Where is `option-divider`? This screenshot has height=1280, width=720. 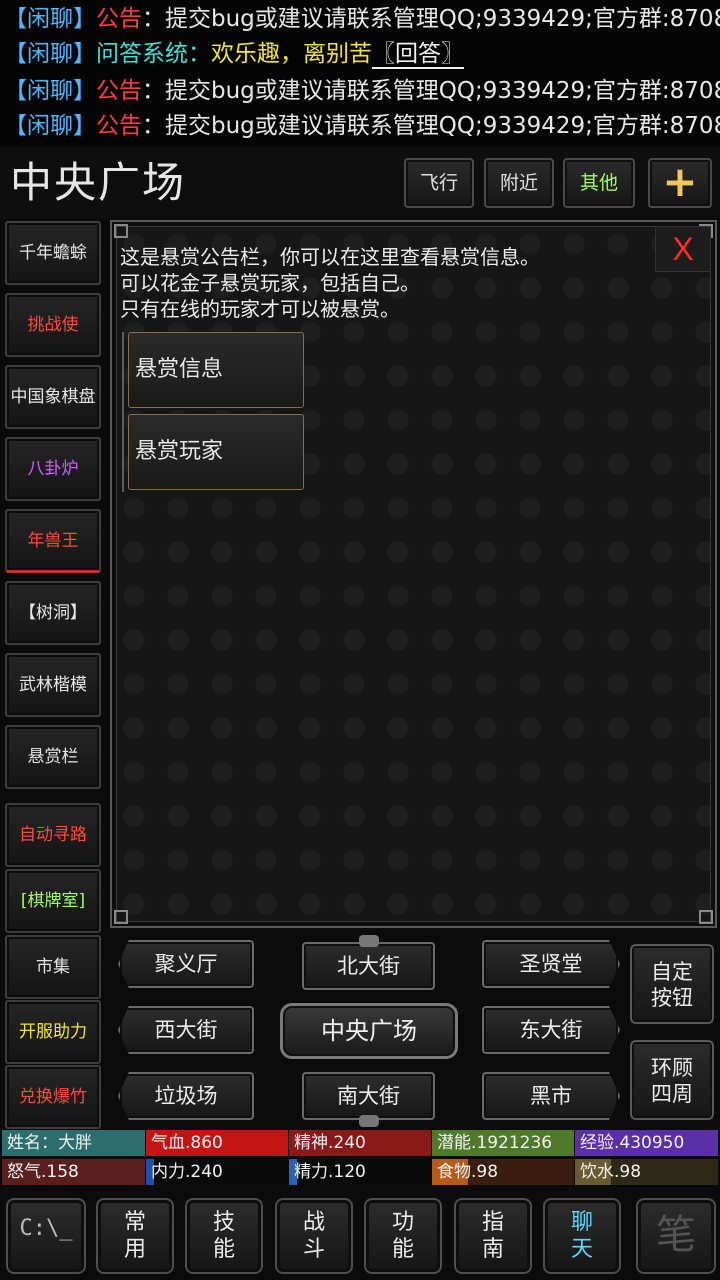
option-divider is located at coordinates (123, 412).